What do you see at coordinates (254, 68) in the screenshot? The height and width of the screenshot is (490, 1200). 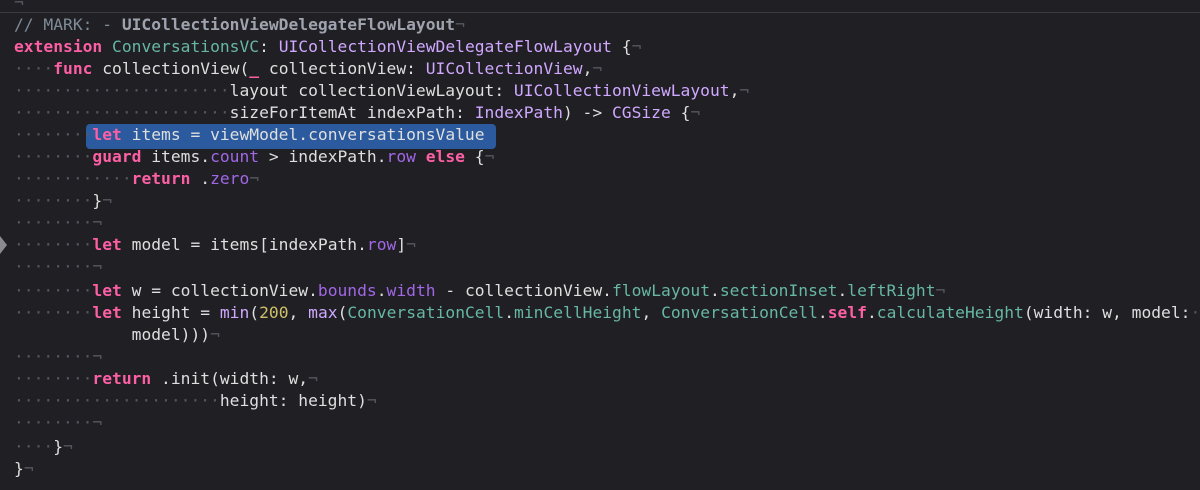 I see `code-token: _` at bounding box center [254, 68].